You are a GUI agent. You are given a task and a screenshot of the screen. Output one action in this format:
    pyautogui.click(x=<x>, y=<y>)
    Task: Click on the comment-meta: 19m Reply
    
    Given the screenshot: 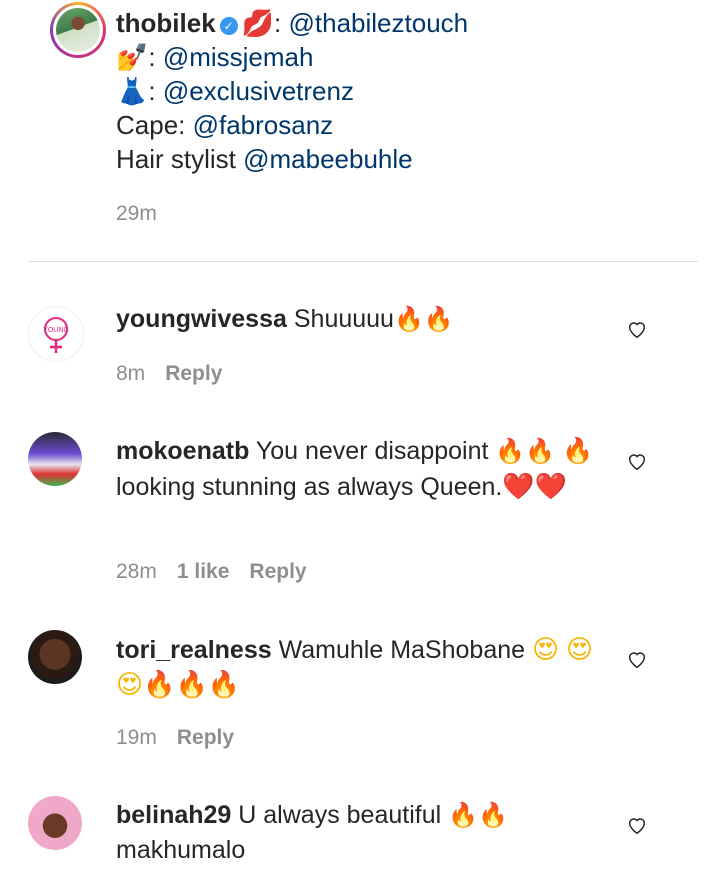 What is the action you would take?
    pyautogui.click(x=185, y=738)
    